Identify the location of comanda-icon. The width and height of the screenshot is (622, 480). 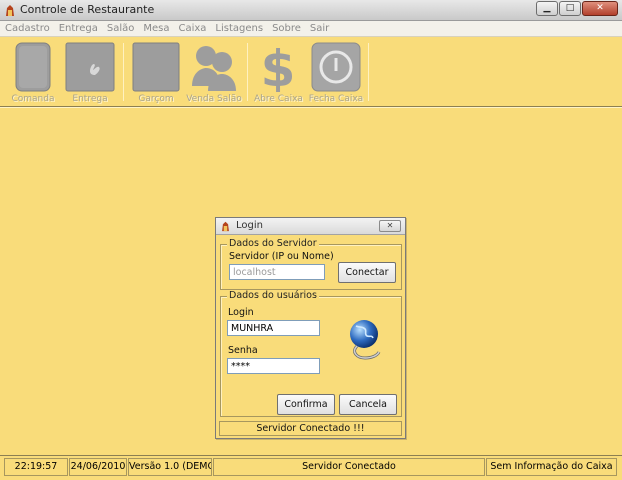
(33, 67).